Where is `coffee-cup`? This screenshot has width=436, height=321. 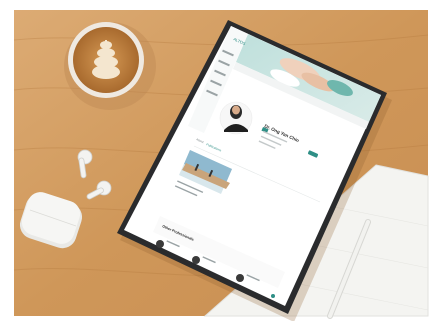
coffee-cup is located at coordinates (110, 66).